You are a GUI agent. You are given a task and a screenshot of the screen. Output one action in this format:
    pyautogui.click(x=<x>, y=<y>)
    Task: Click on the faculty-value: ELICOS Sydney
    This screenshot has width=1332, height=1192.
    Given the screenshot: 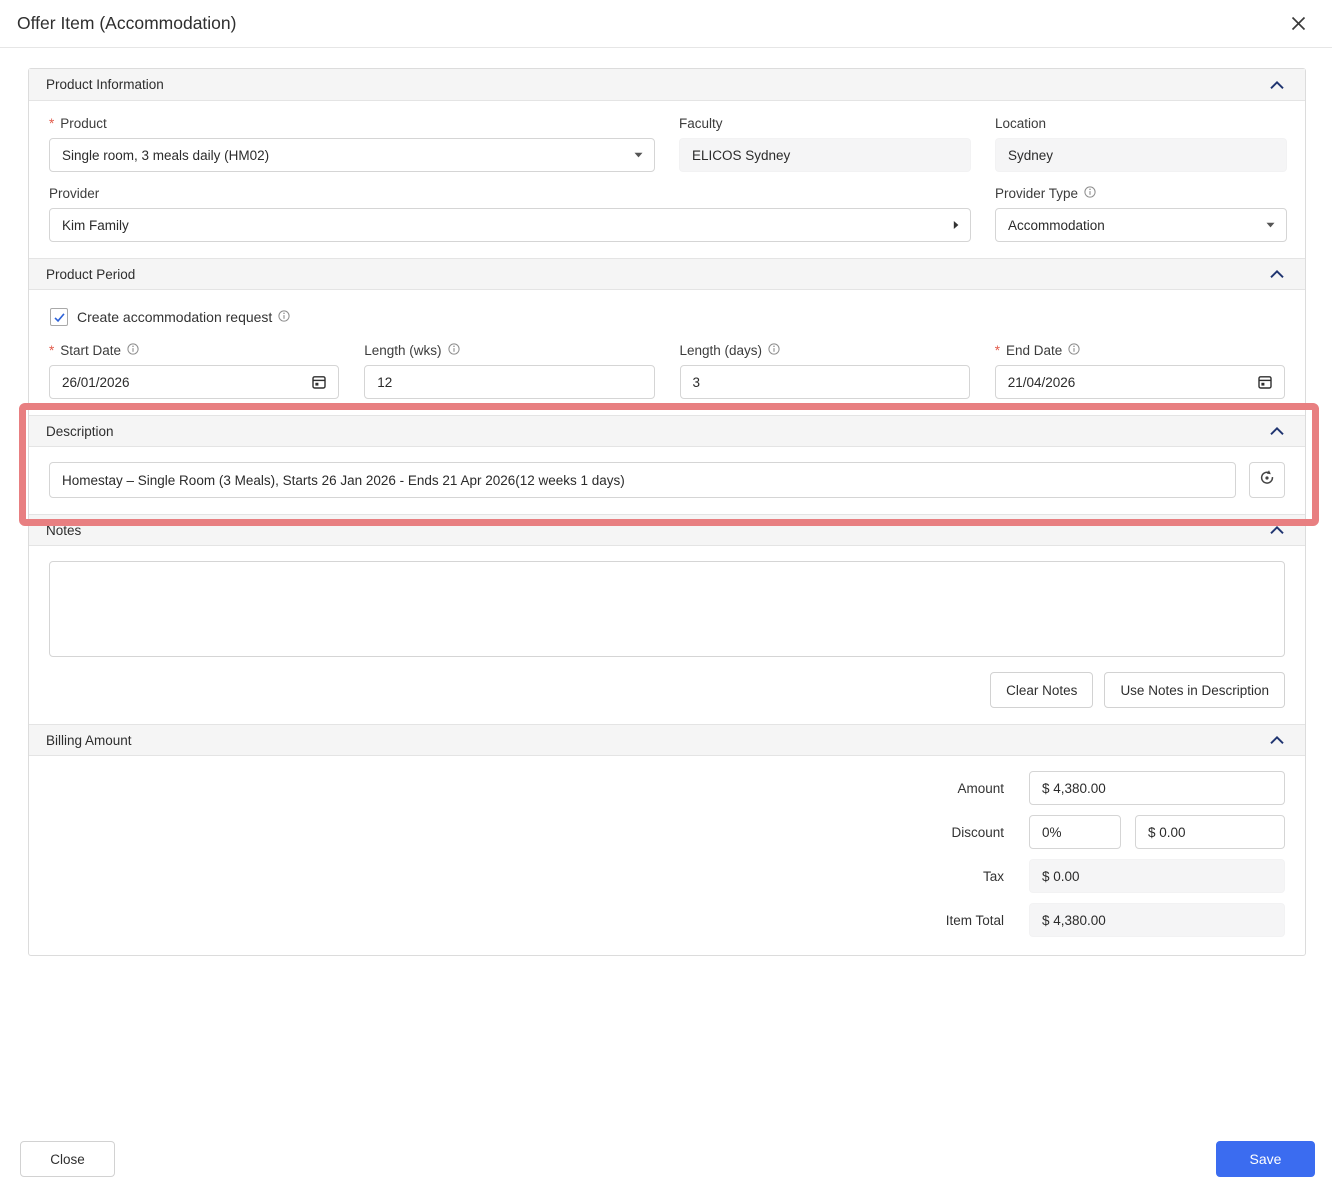 What is the action you would take?
    pyautogui.click(x=825, y=155)
    